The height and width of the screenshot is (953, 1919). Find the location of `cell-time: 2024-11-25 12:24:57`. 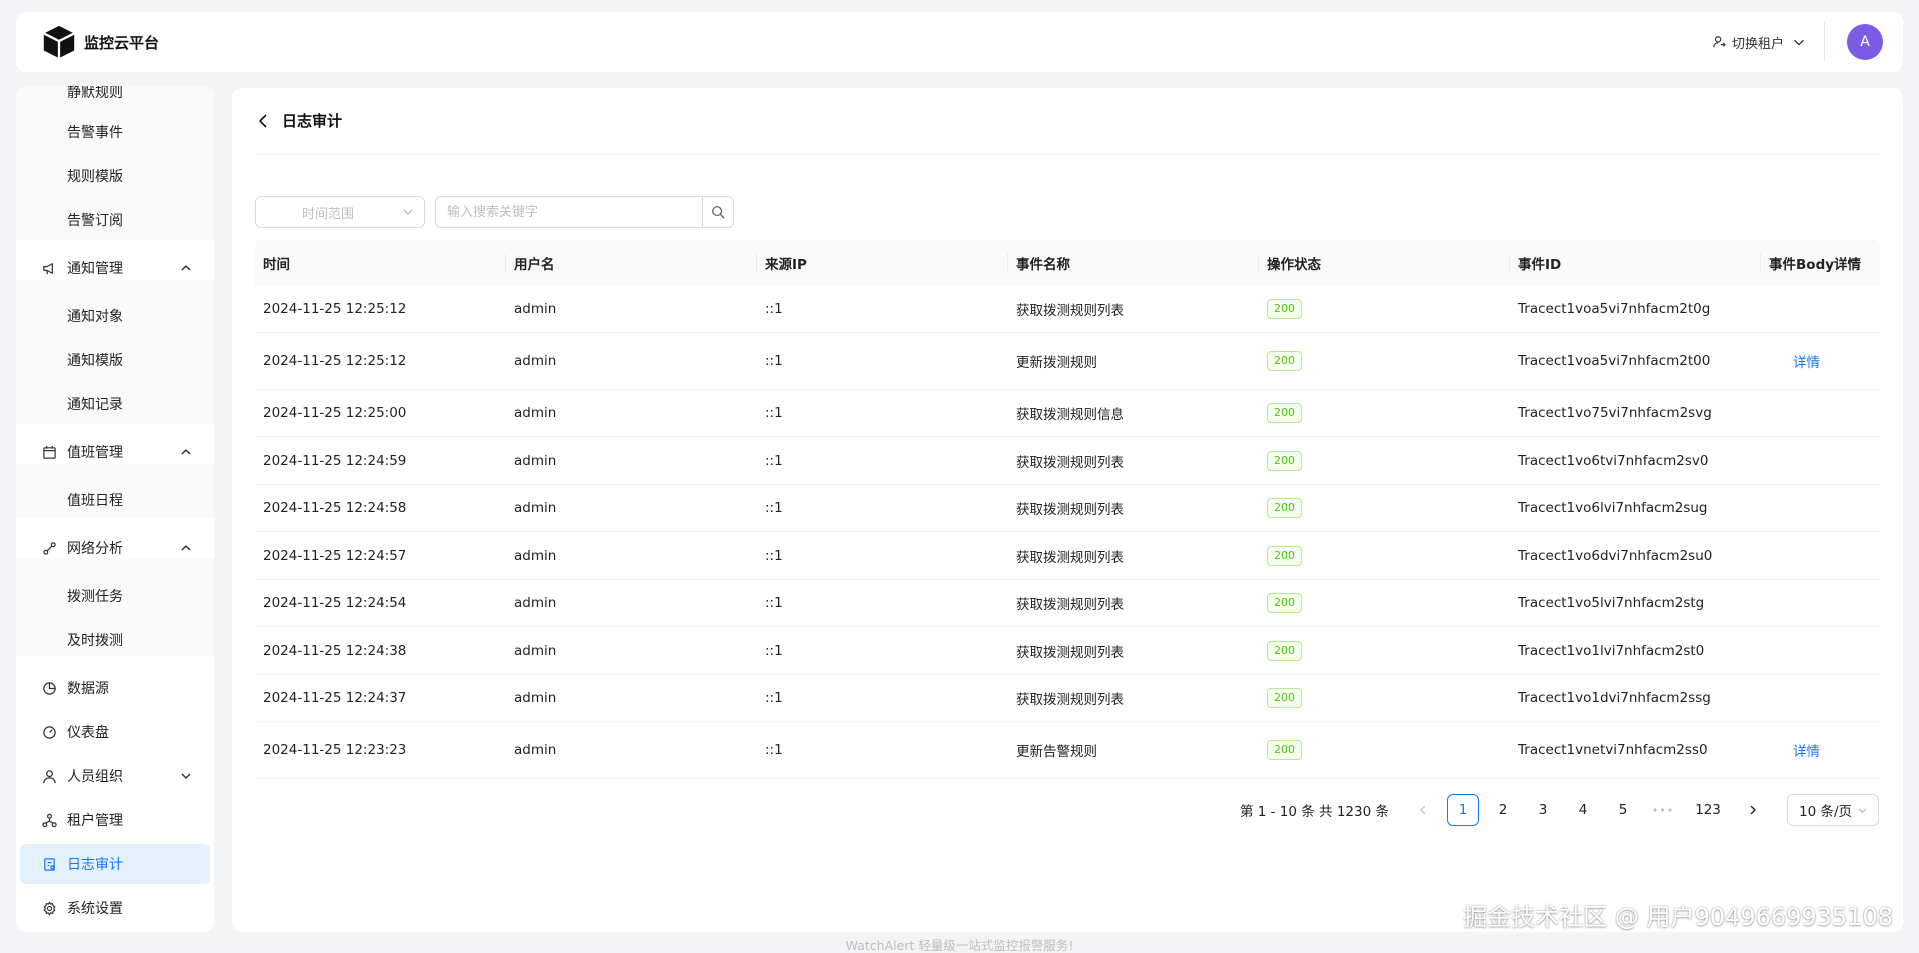

cell-time: 2024-11-25 12:24:57 is located at coordinates (335, 555).